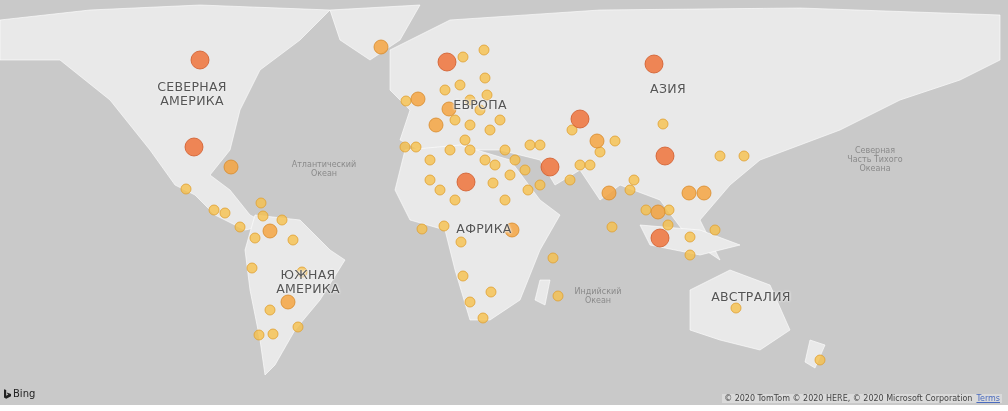  What do you see at coordinates (24, 393) in the screenshot?
I see `logo-text: Bing` at bounding box center [24, 393].